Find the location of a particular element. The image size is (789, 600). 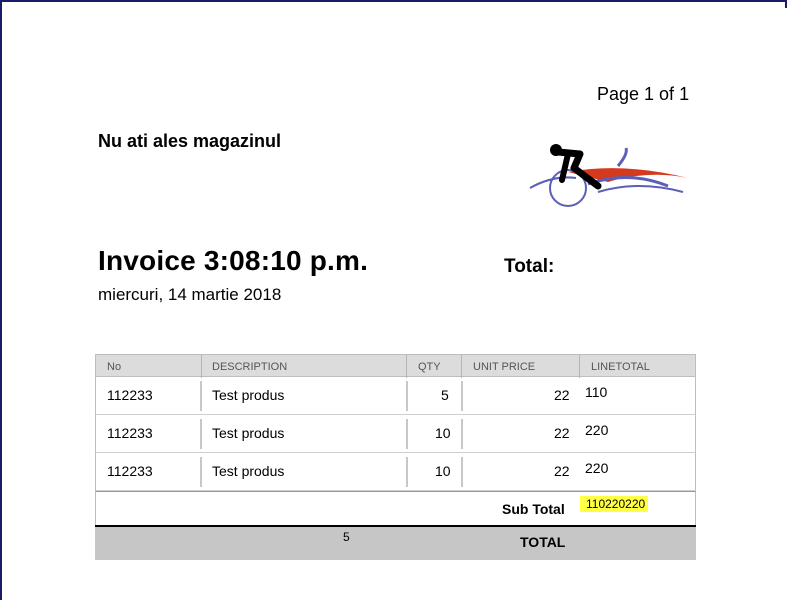

invoice-date: miercuri, 14 martie 2018 is located at coordinates (190, 294).